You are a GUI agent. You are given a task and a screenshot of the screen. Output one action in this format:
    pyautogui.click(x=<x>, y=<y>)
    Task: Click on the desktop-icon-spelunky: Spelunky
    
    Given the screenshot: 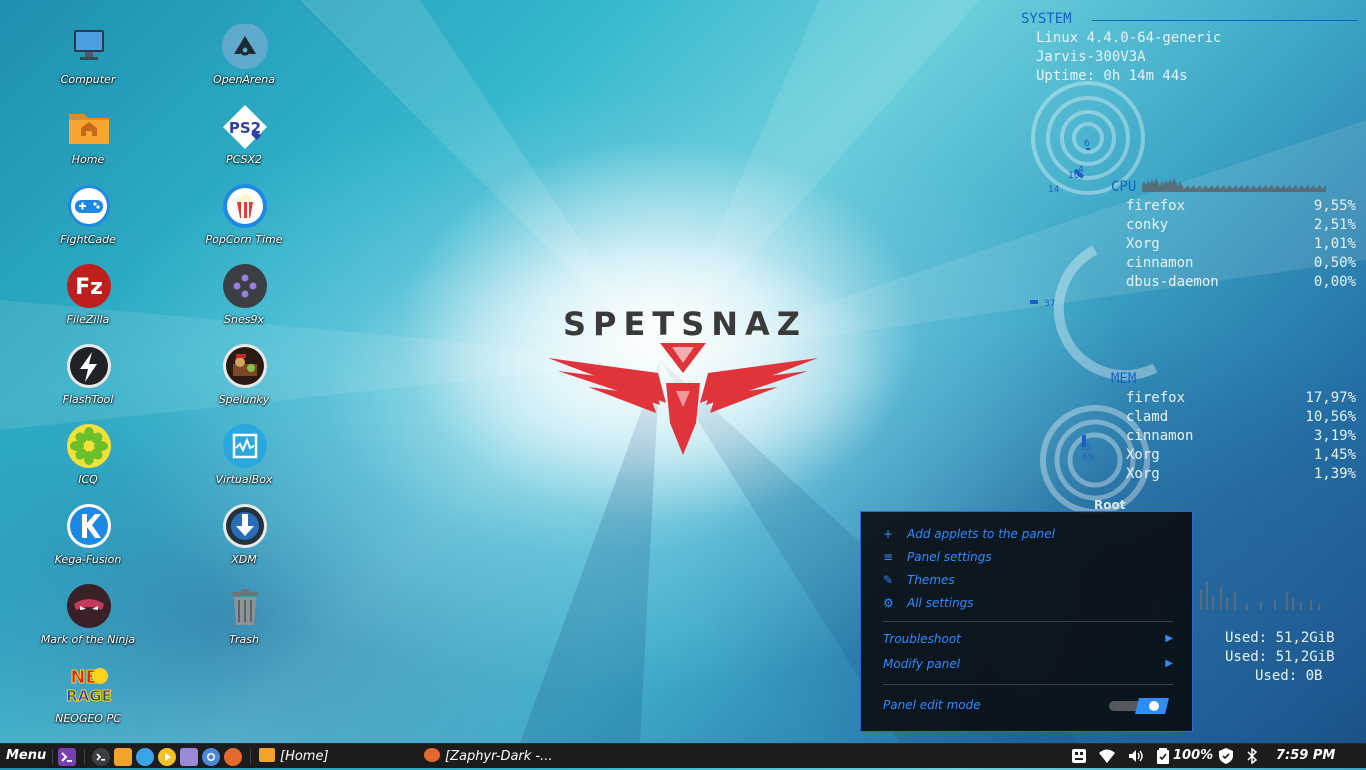 What is the action you would take?
    pyautogui.click(x=244, y=384)
    